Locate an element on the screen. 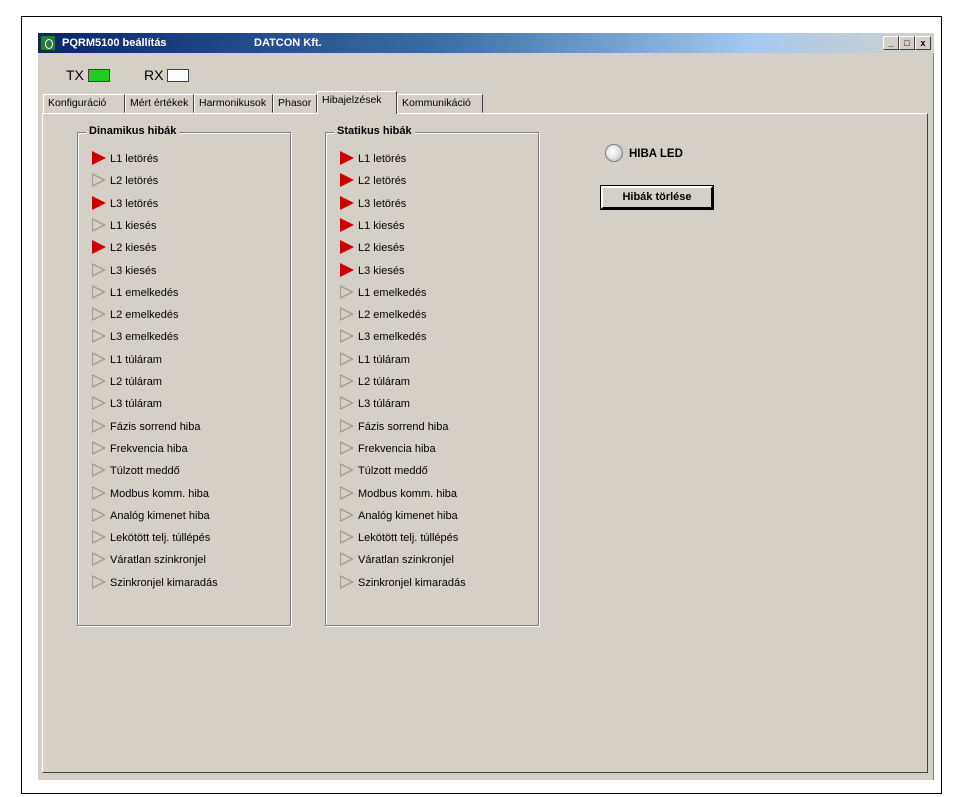  statikus-item: L1 kiesés is located at coordinates (372, 226).